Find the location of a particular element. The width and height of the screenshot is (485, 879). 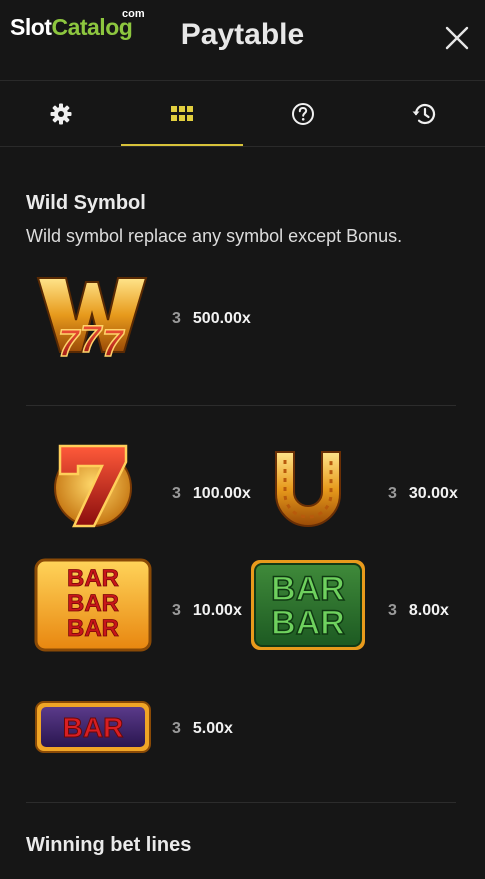

close-button is located at coordinates (457, 38).